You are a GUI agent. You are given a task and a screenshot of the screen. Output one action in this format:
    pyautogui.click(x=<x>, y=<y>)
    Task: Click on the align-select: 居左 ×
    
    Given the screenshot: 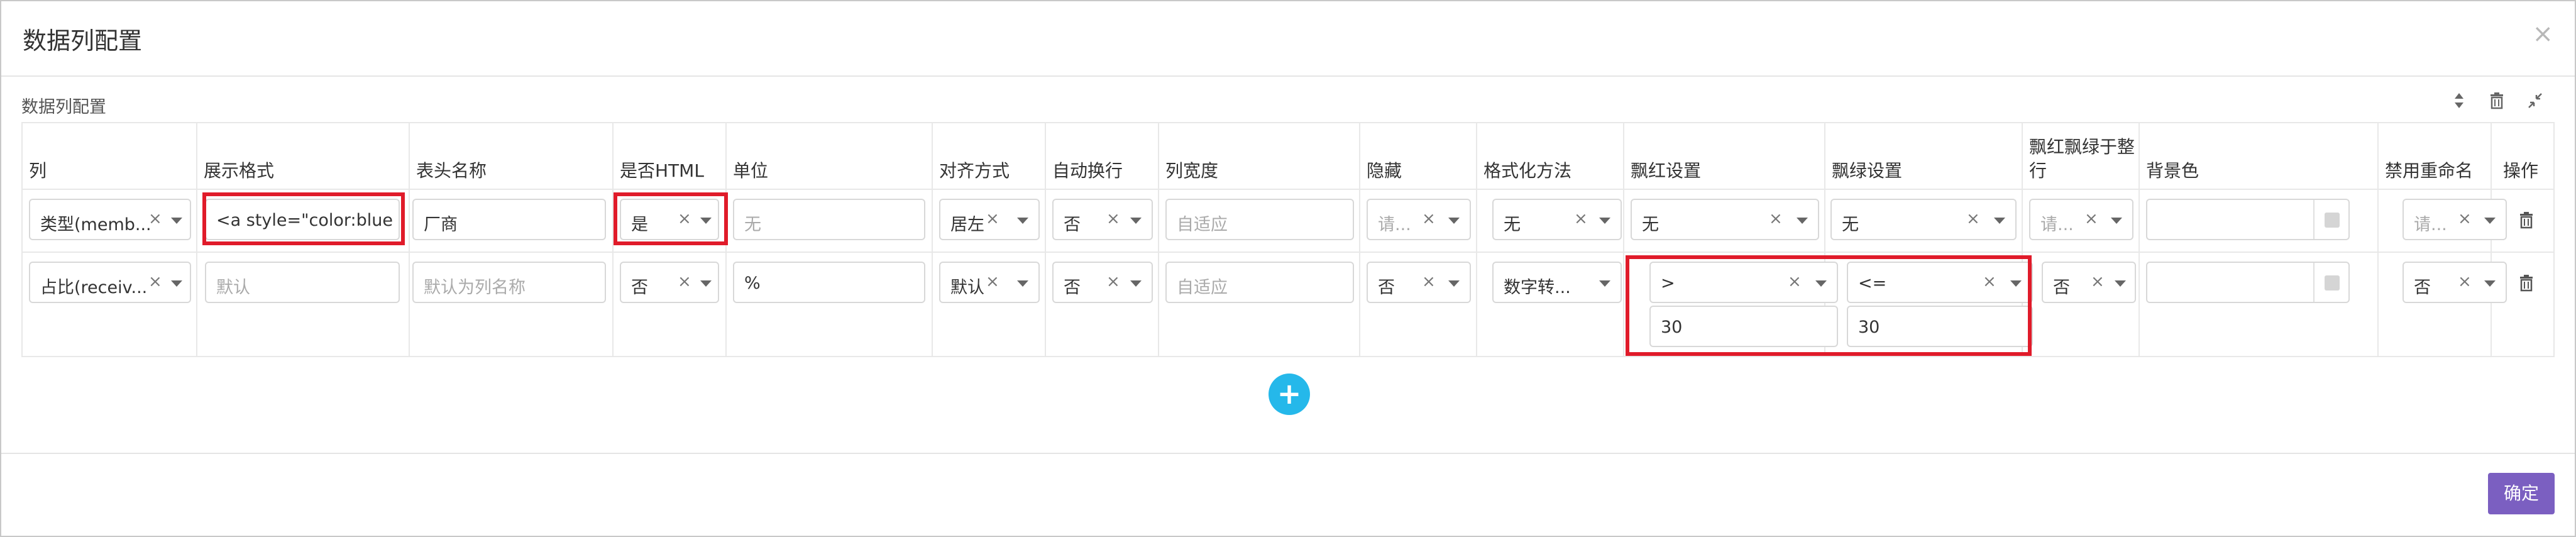 What is the action you would take?
    pyautogui.click(x=989, y=220)
    